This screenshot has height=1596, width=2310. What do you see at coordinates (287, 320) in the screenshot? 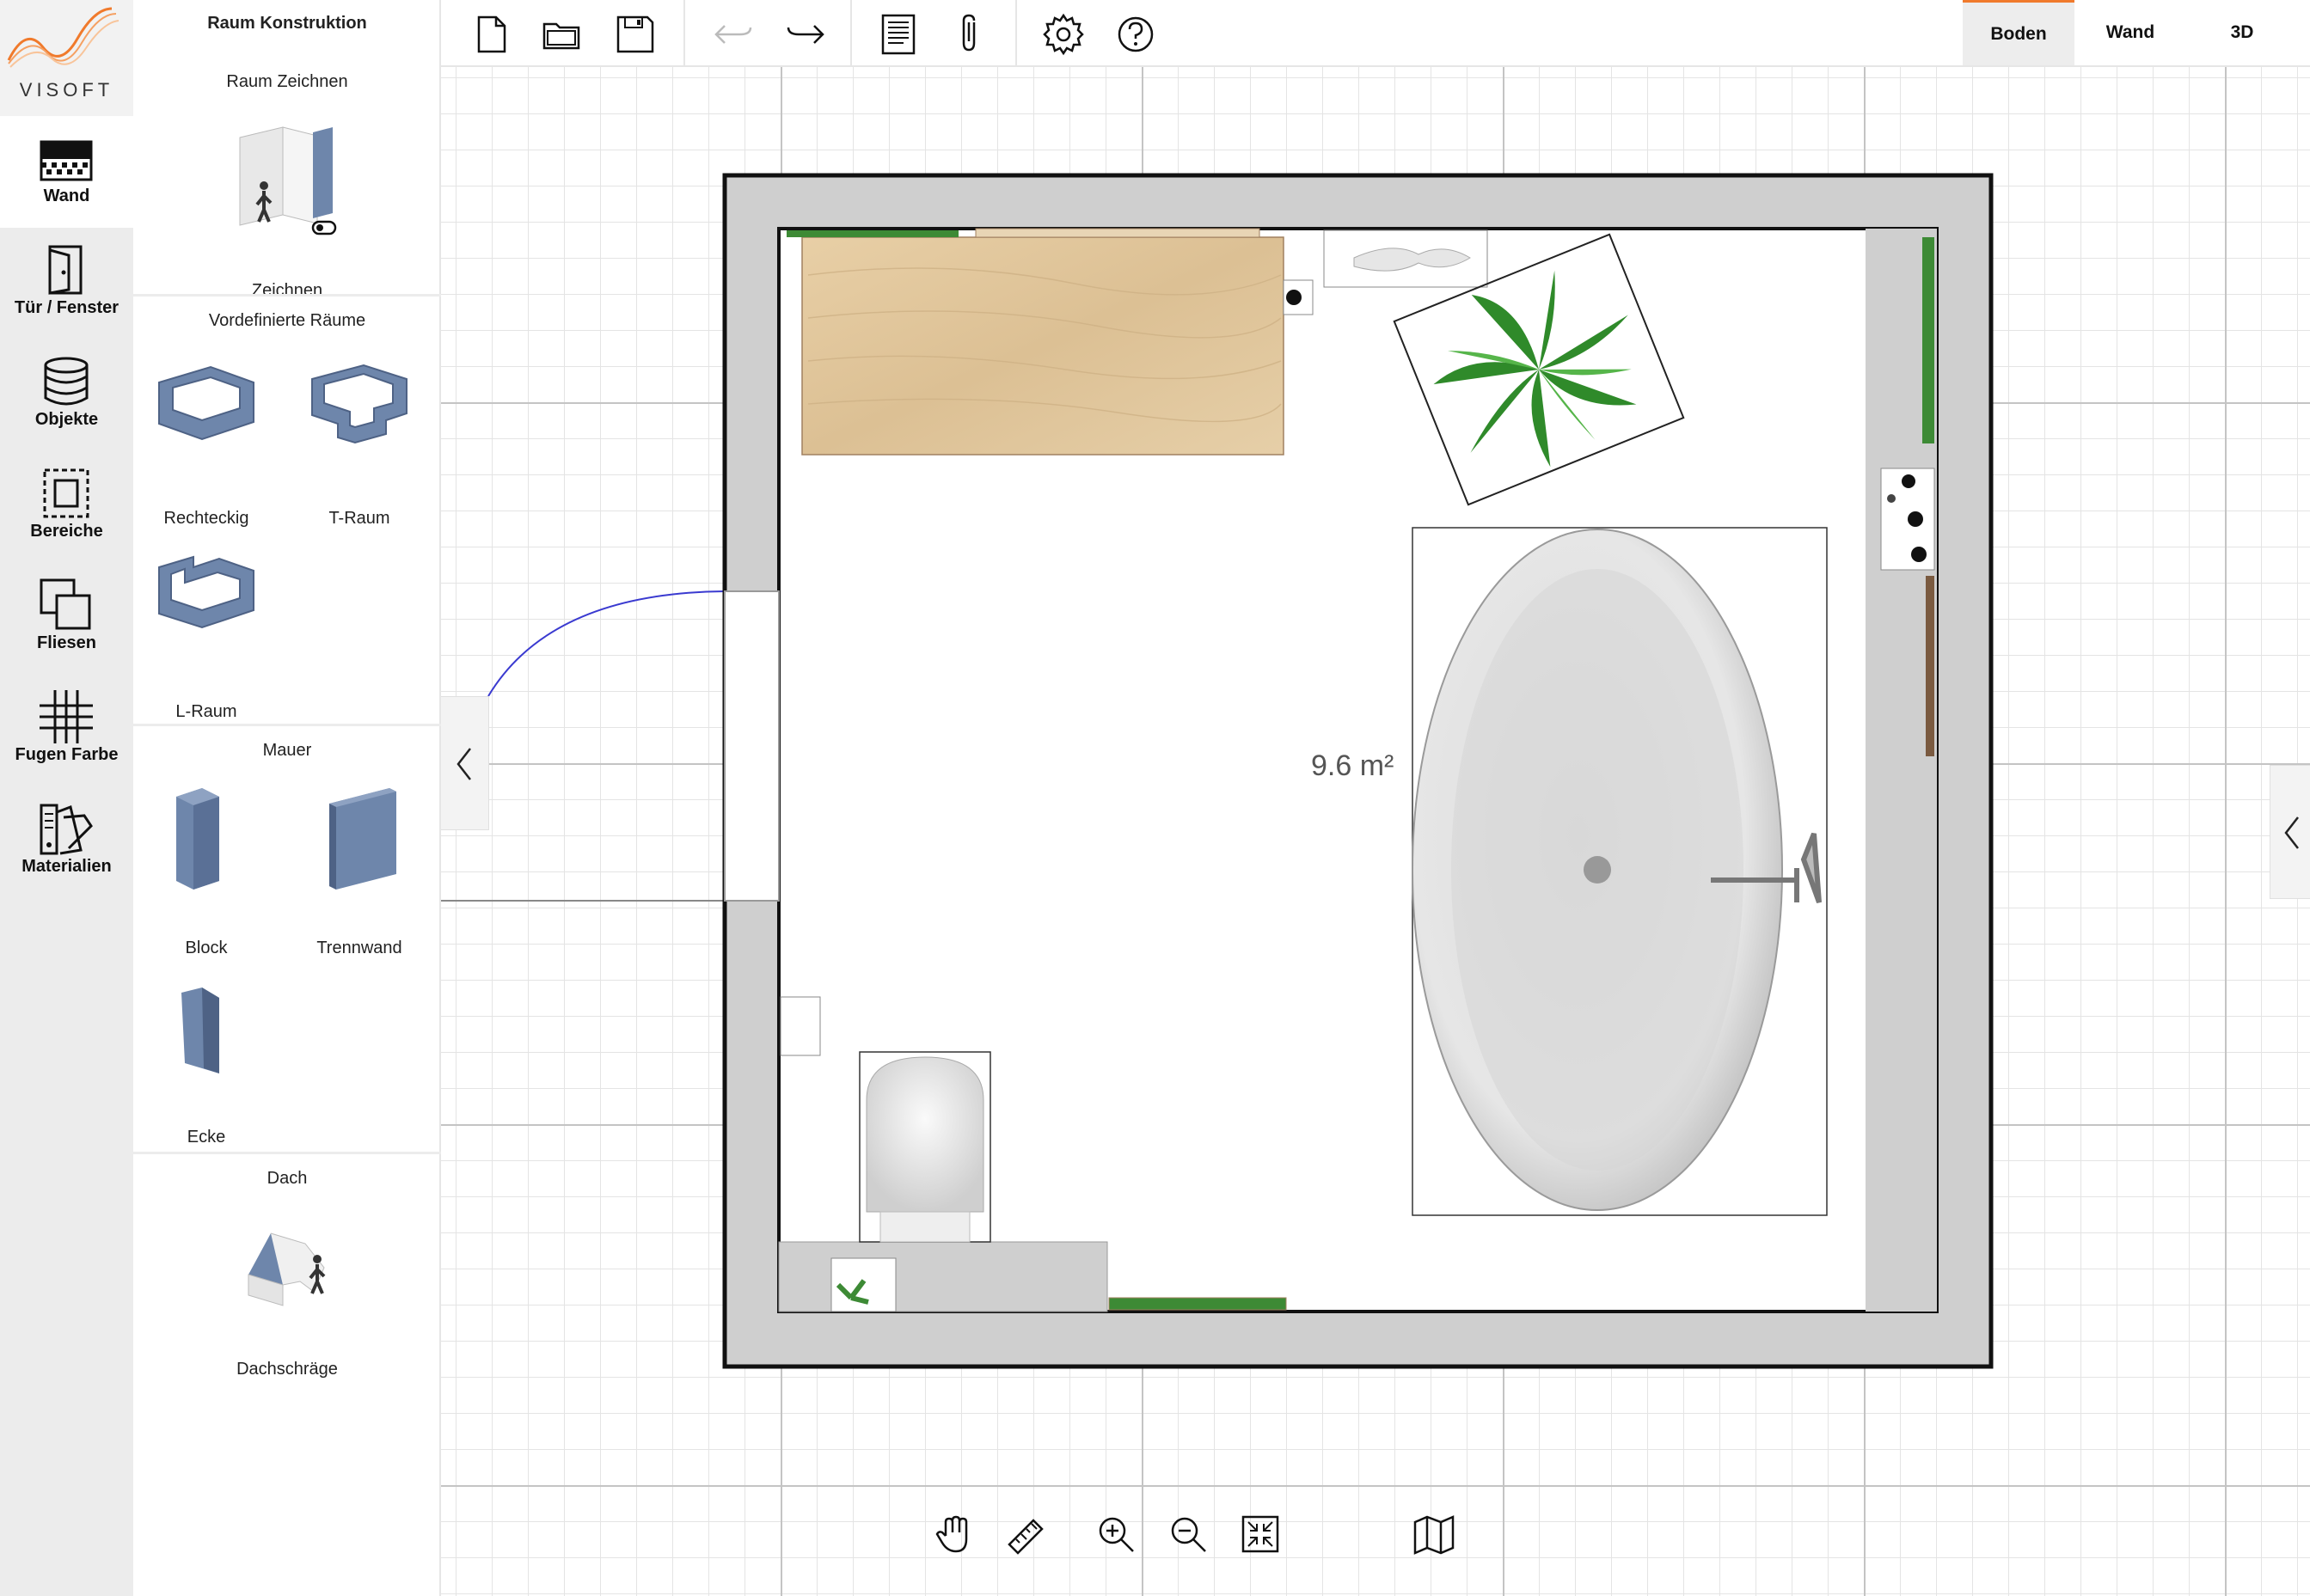
I see `predefined-section-title: Vordefinierte Räume` at bounding box center [287, 320].